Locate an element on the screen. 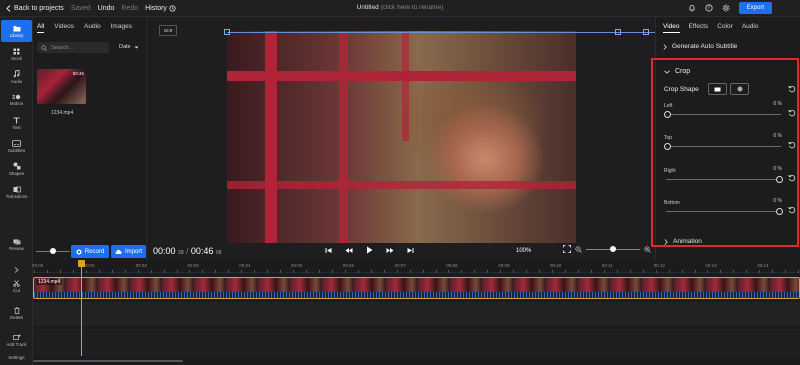  ruler-tick-label: 00:12 is located at coordinates (659, 265).